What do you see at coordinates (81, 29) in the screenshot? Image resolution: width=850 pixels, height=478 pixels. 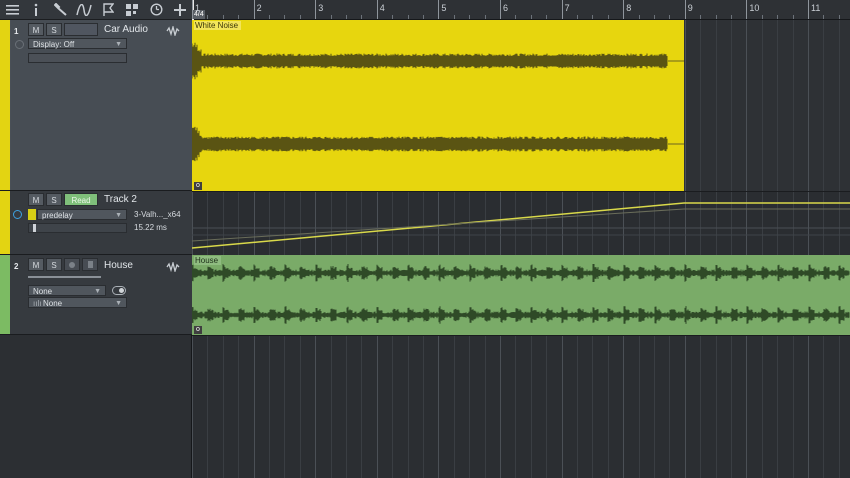 I see `record-monitor-button` at bounding box center [81, 29].